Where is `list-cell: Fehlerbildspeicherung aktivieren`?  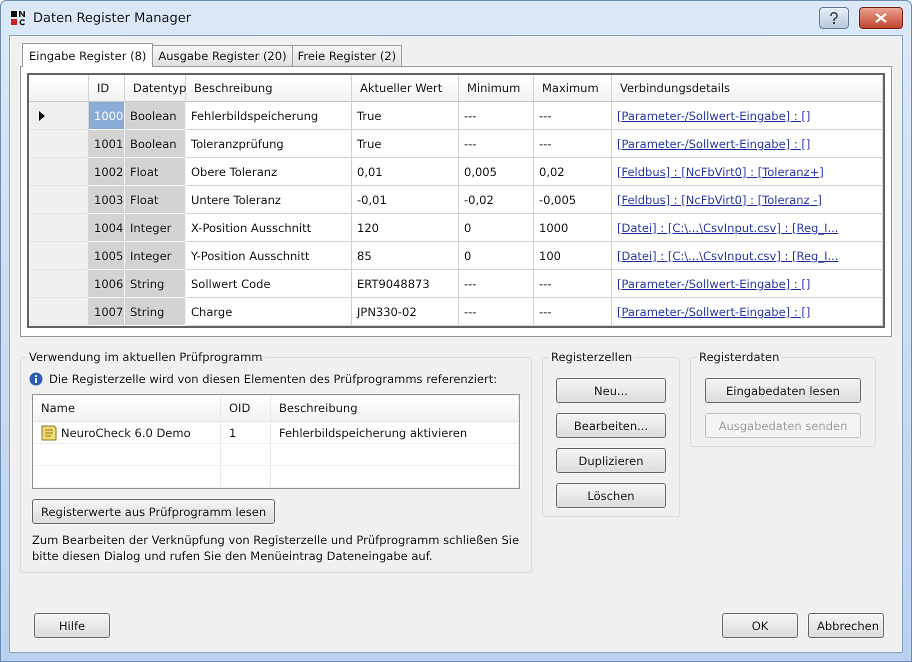
list-cell: Fehlerbildspeicherung aktivieren is located at coordinates (373, 433).